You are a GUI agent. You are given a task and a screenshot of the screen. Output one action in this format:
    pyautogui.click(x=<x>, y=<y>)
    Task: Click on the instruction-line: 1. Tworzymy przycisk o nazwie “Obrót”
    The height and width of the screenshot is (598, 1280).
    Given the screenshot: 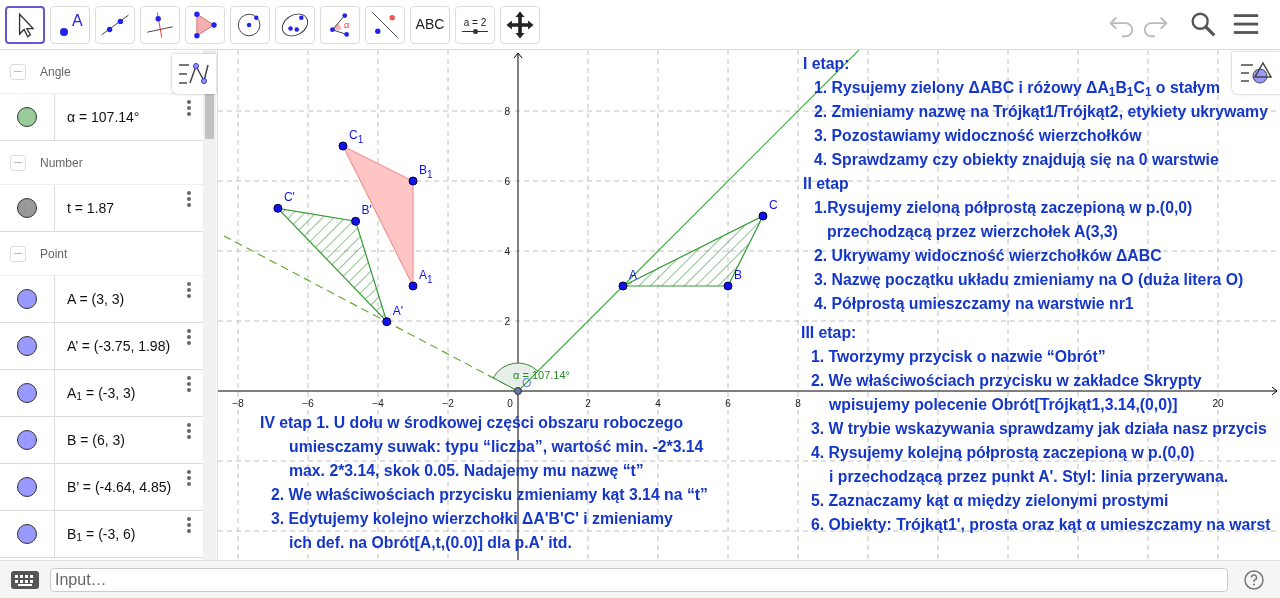 What is the action you would take?
    pyautogui.click(x=958, y=357)
    